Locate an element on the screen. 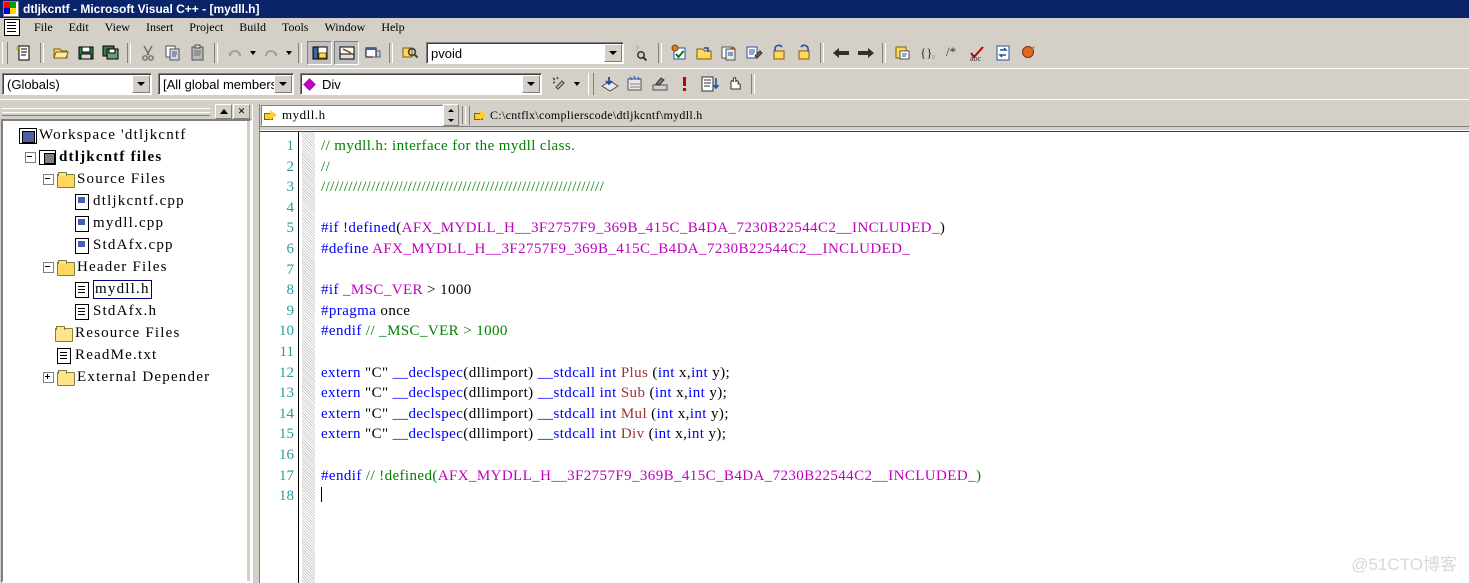 This screenshot has width=1469, height=583. go-back-icon is located at coordinates (840, 53).